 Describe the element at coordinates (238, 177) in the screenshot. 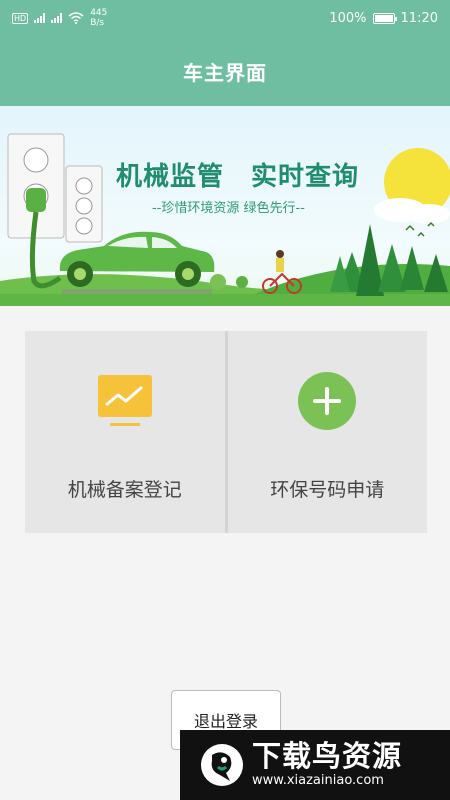

I see `banner-title: 机械监管 实时查询` at that location.